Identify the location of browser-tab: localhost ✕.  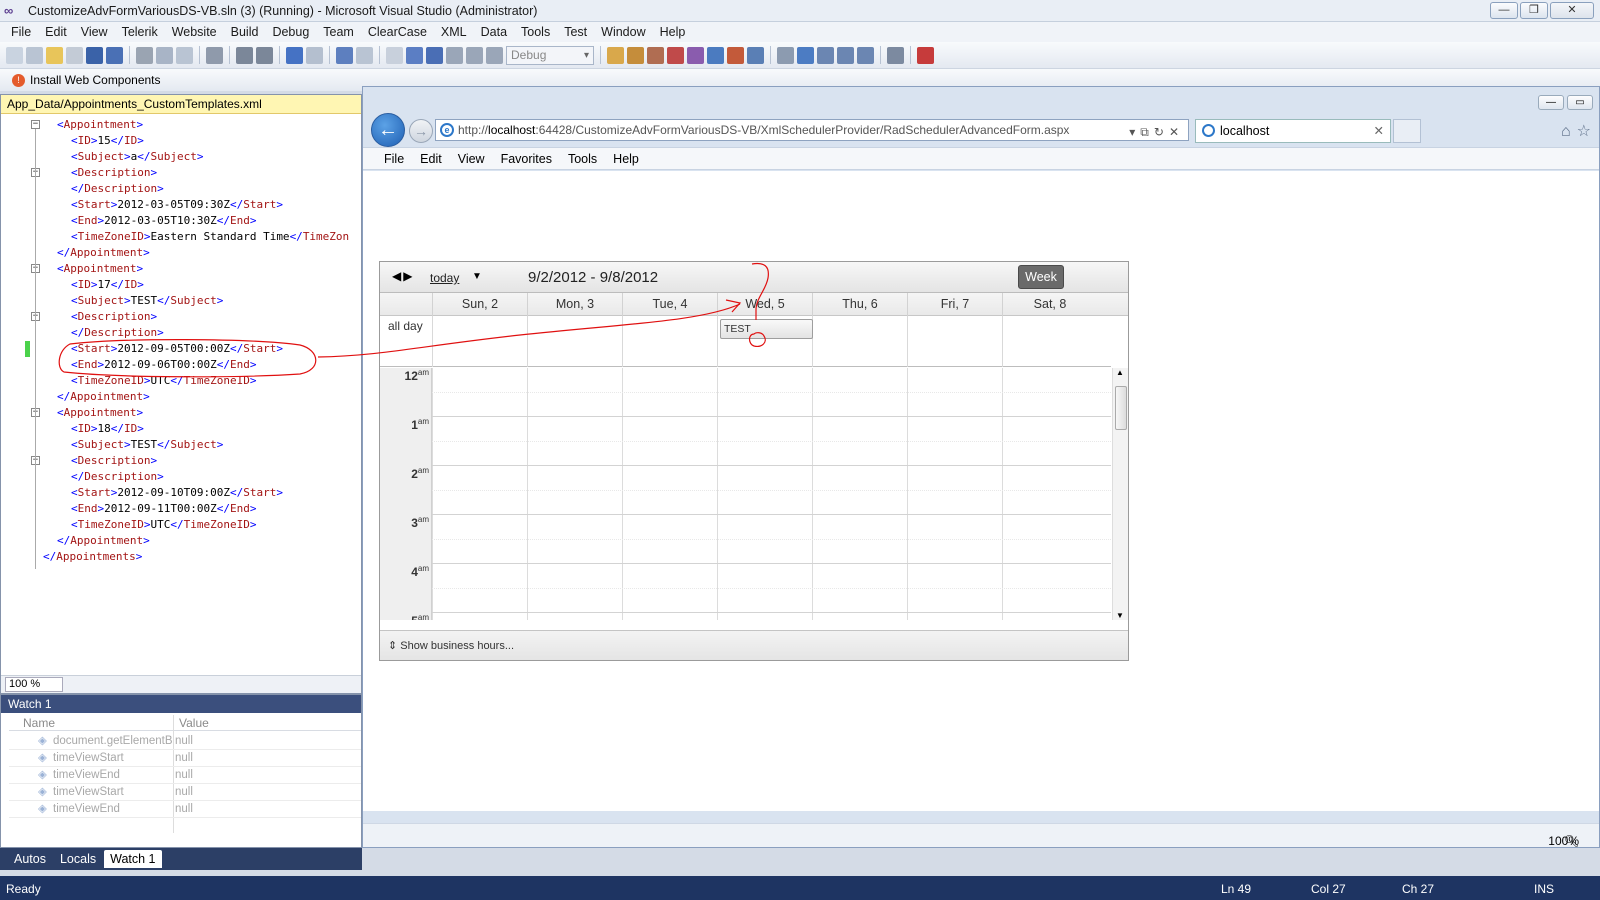
(1293, 131).